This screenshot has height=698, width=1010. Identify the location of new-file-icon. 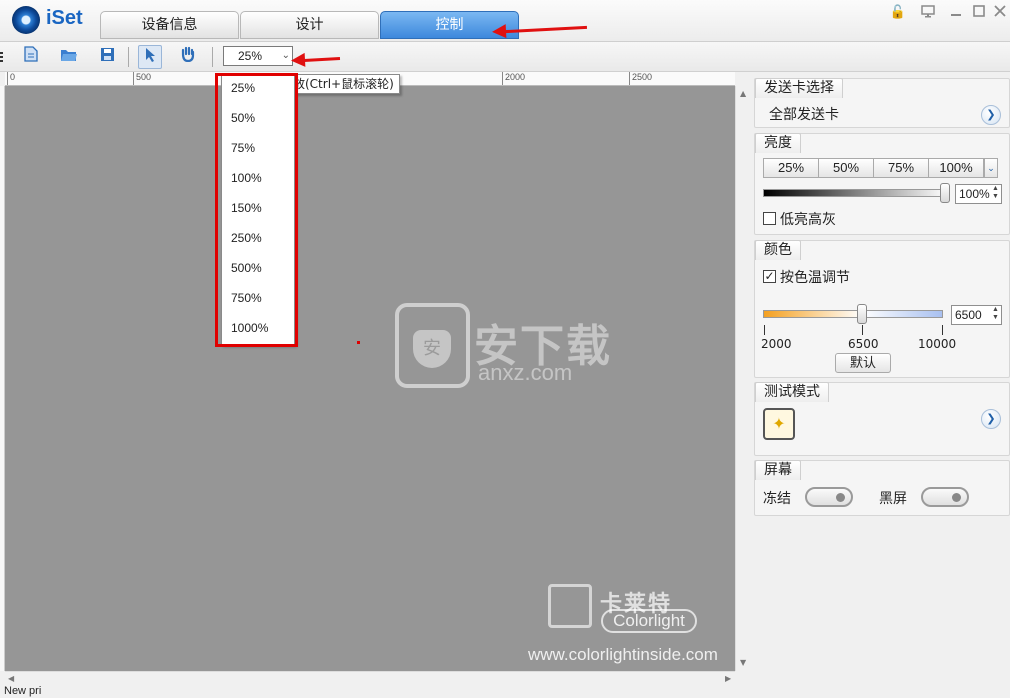
(31, 57).